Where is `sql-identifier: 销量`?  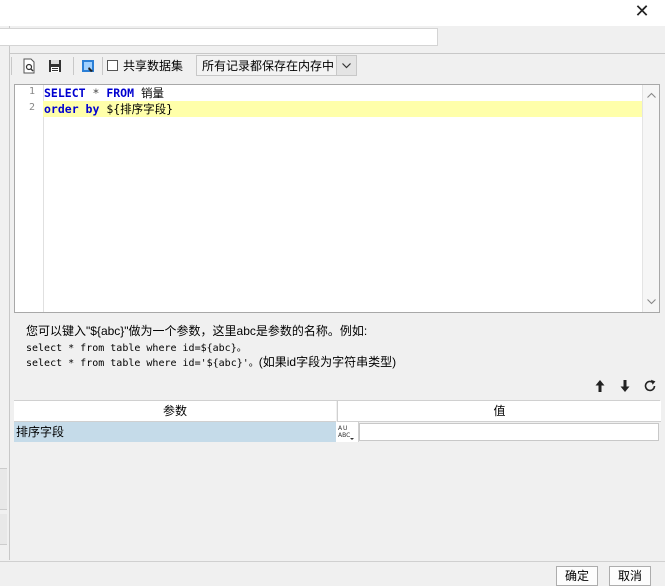
sql-identifier: 销量 is located at coordinates (149, 93).